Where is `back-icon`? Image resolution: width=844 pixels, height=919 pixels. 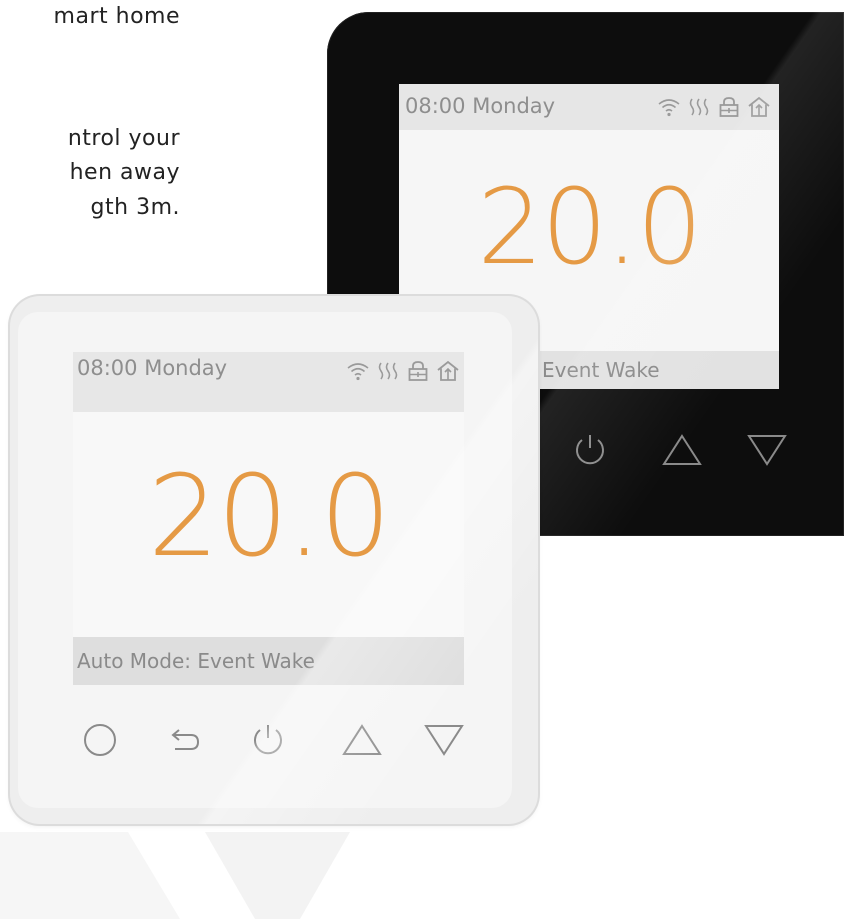
back-icon is located at coordinates (185, 740).